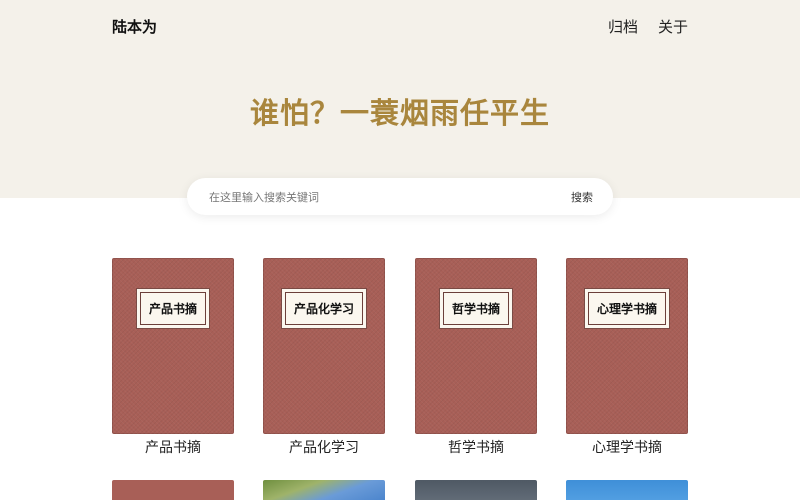 This screenshot has height=500, width=800. What do you see at coordinates (324, 346) in the screenshot?
I see `book-cover: 产品化学习` at bounding box center [324, 346].